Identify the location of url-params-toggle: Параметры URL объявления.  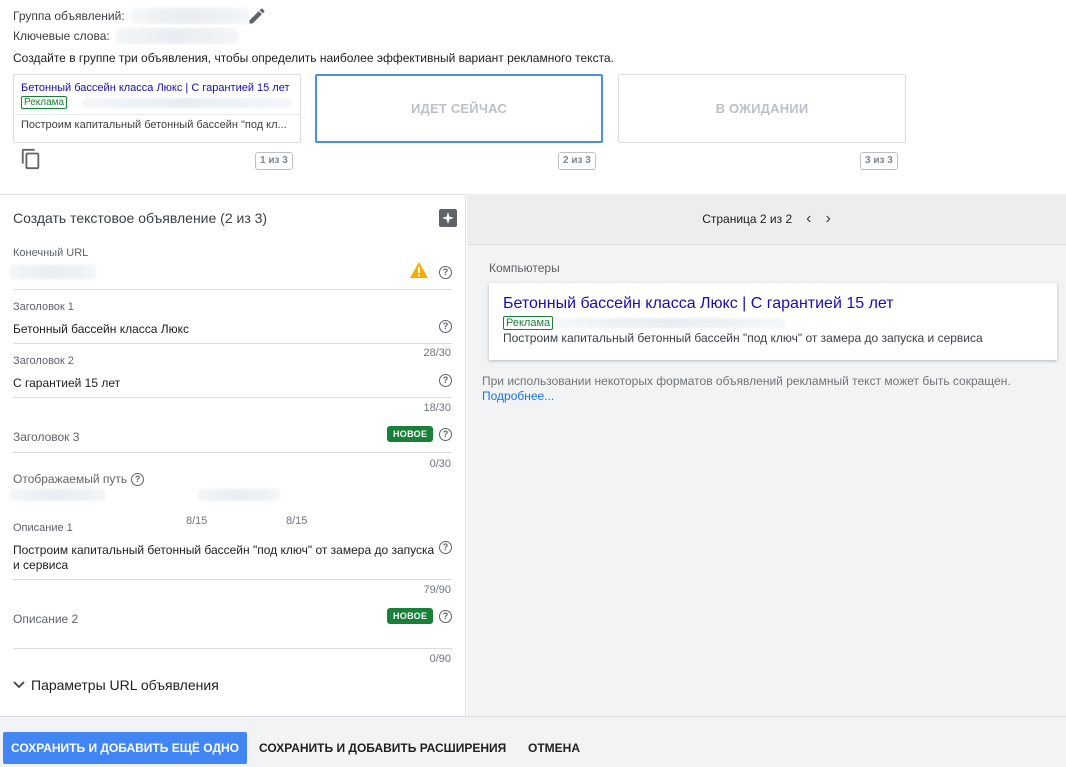
(116, 685).